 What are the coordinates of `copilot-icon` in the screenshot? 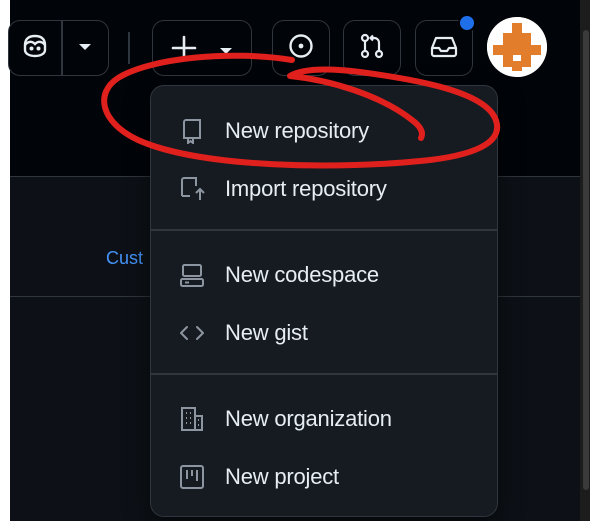 It's located at (35, 48).